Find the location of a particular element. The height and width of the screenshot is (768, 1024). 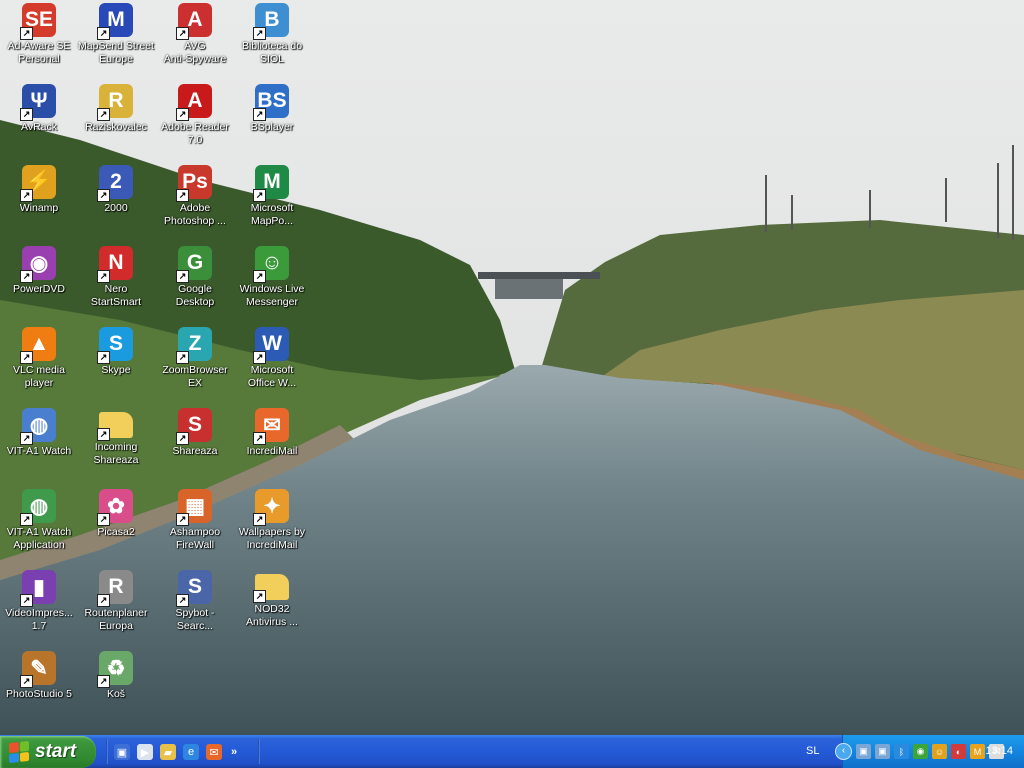

google-desktop-icon: G ↗ is located at coordinates (194, 264).